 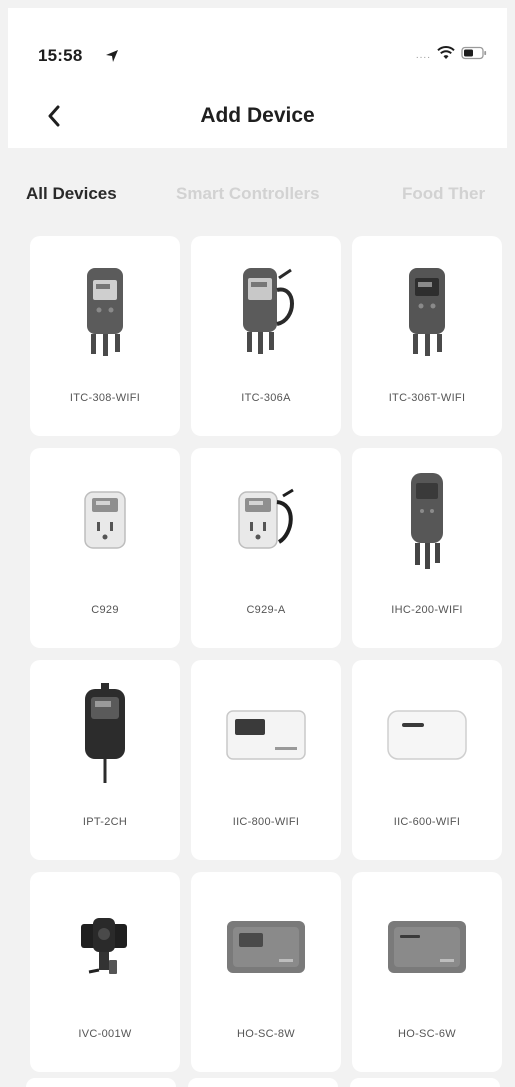 I want to click on device-card: IIC-600-WIFI, so click(x=427, y=760).